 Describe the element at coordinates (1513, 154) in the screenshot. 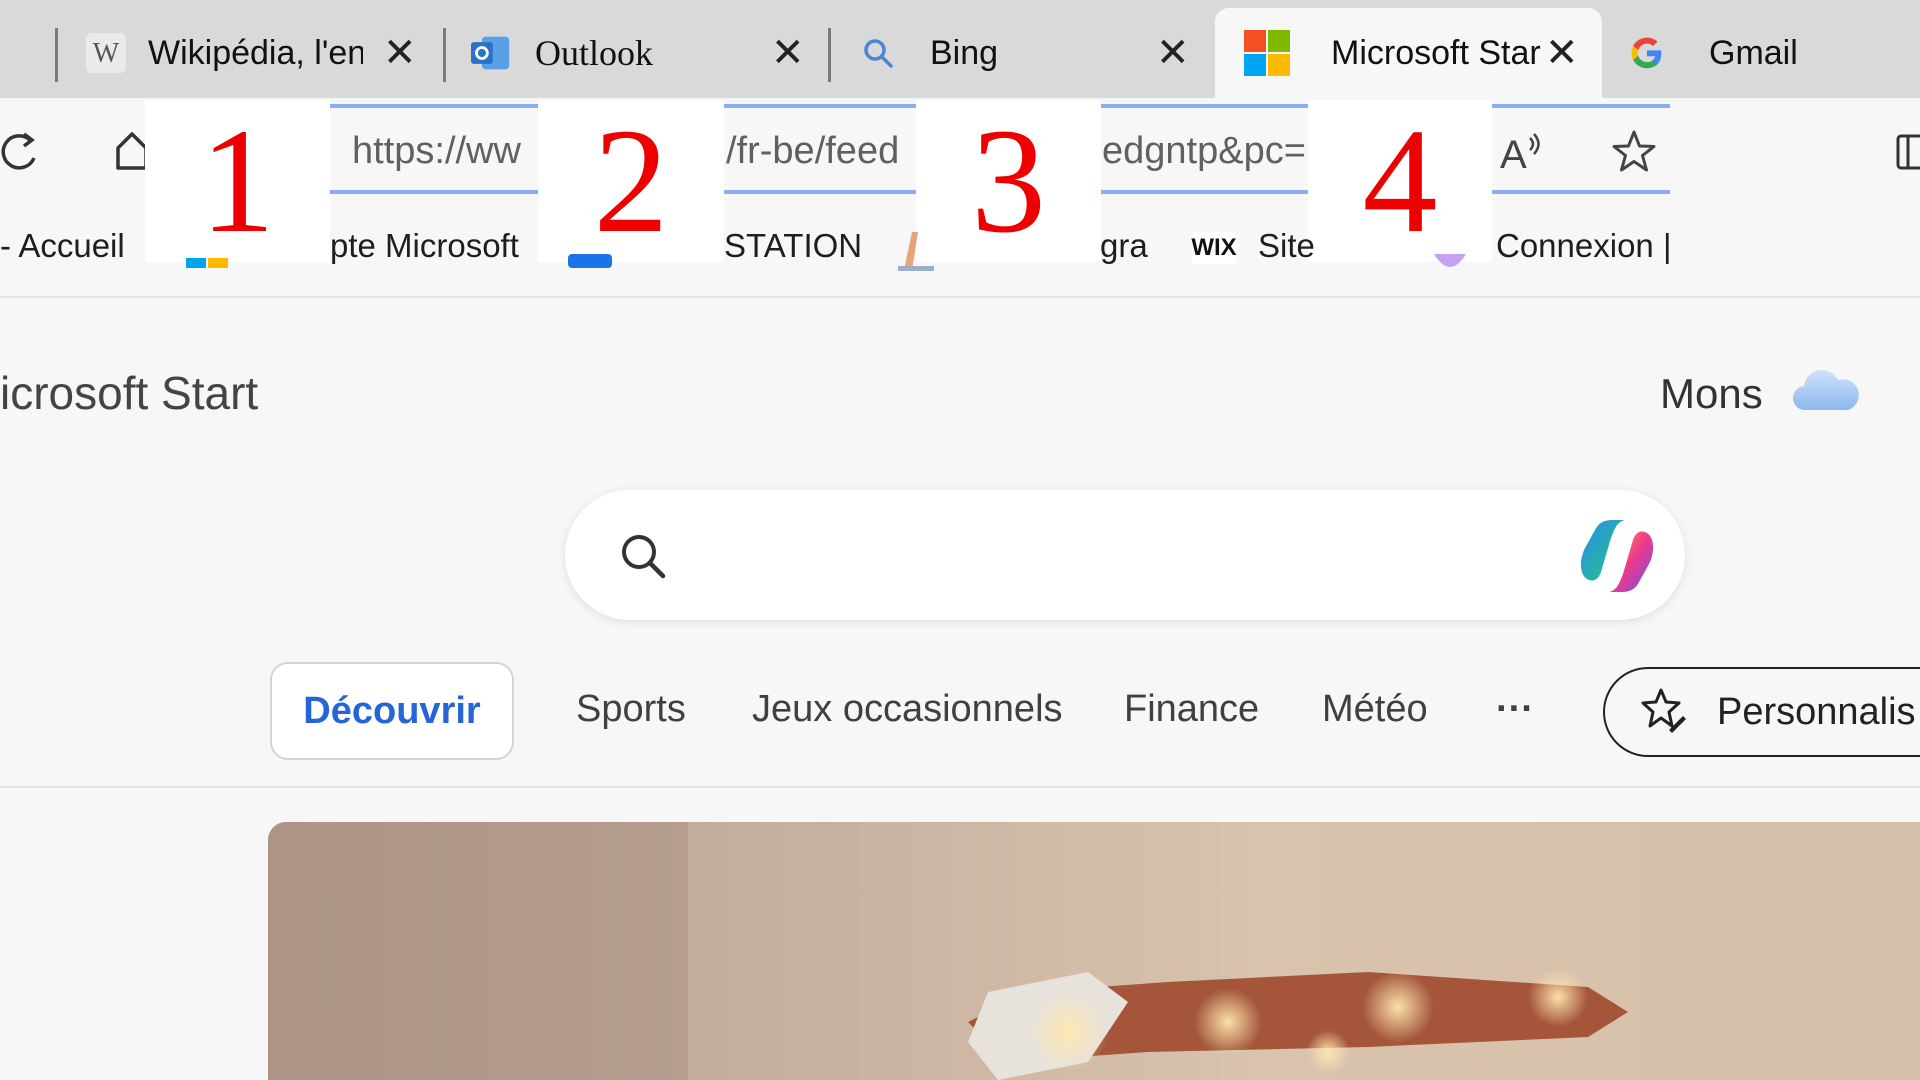

I see `svg-text: A` at that location.